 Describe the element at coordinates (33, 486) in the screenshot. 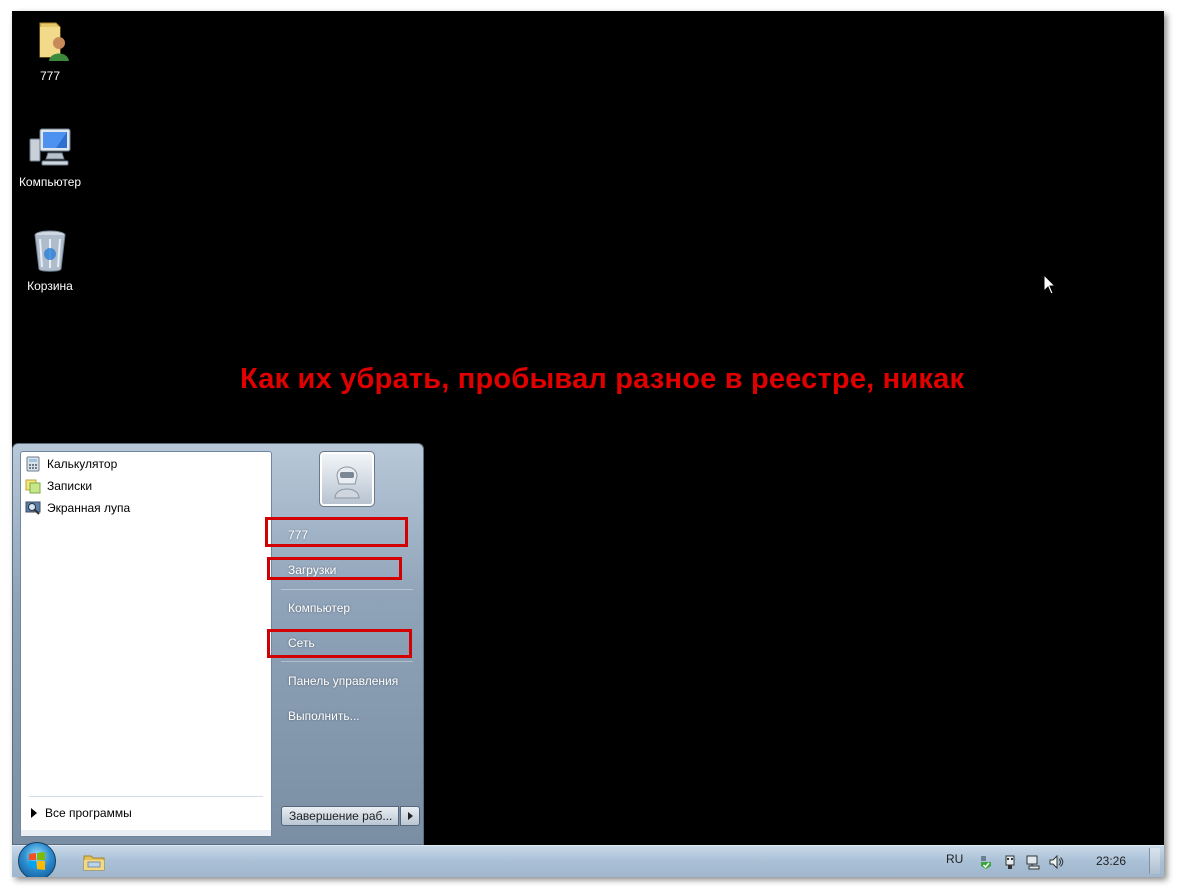

I see `sticky-notes-icon` at that location.